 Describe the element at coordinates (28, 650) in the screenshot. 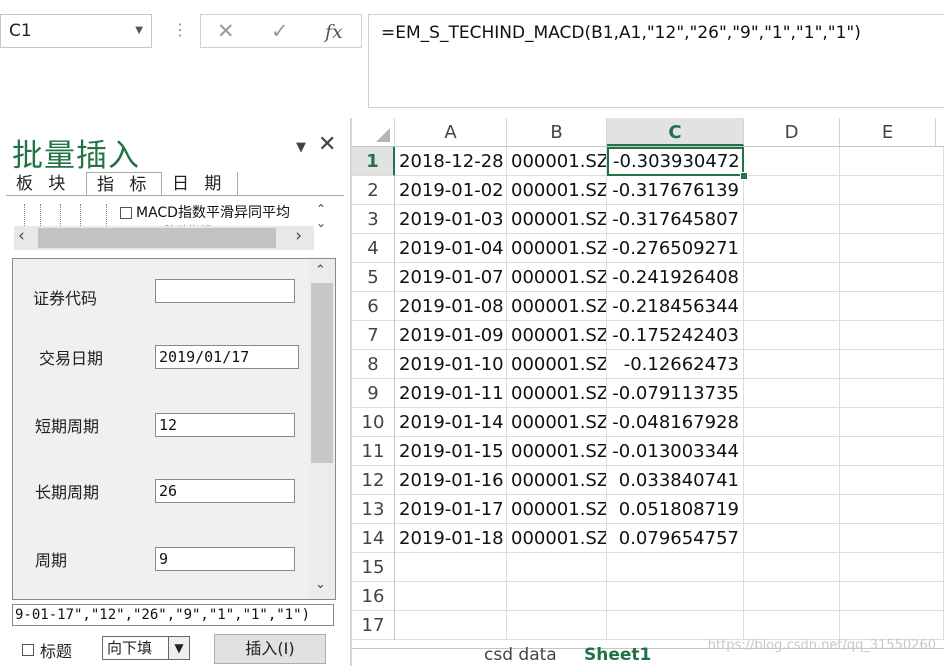

I see `title-checkbox` at that location.